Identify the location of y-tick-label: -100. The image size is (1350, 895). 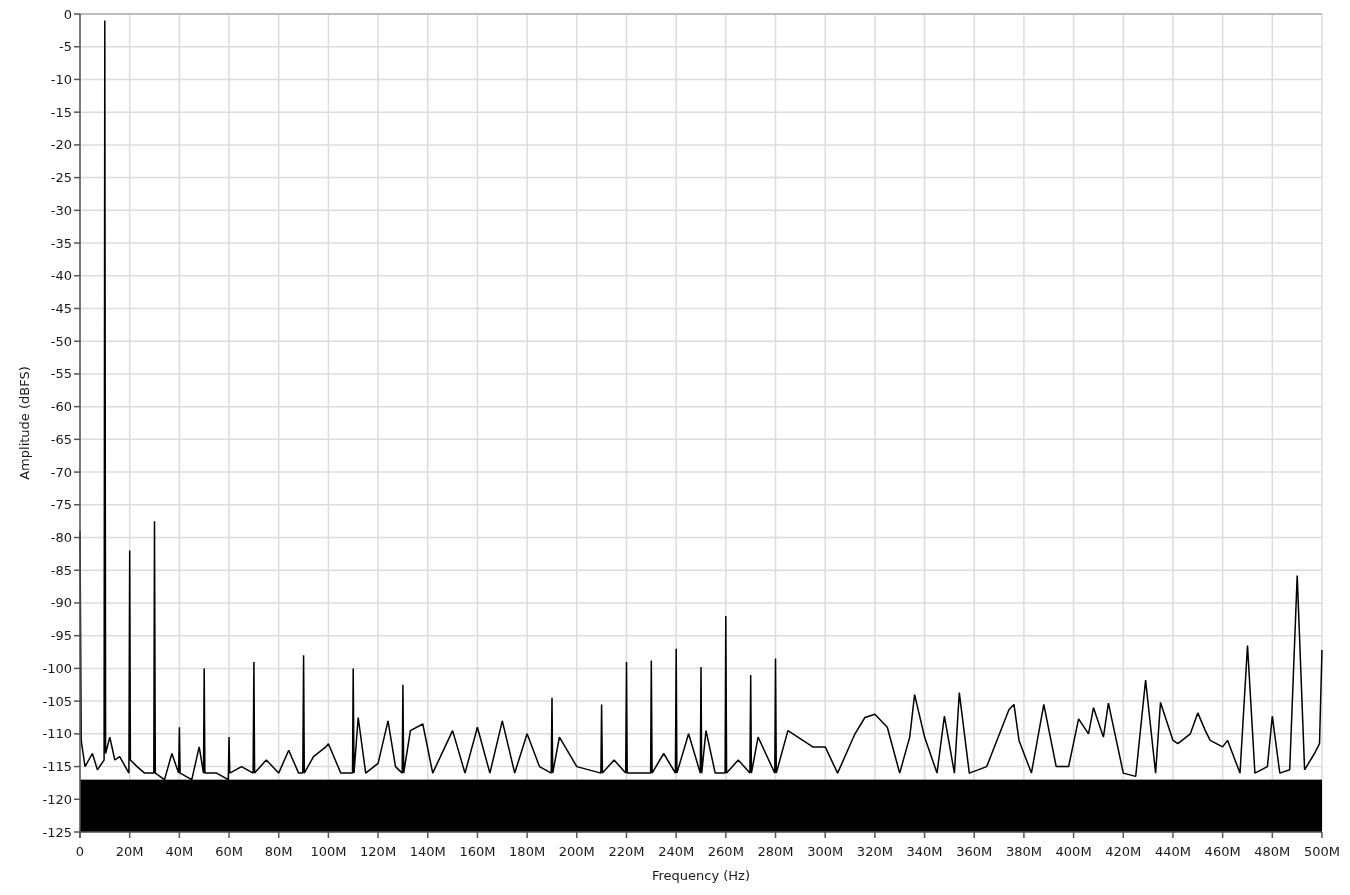
(57, 668).